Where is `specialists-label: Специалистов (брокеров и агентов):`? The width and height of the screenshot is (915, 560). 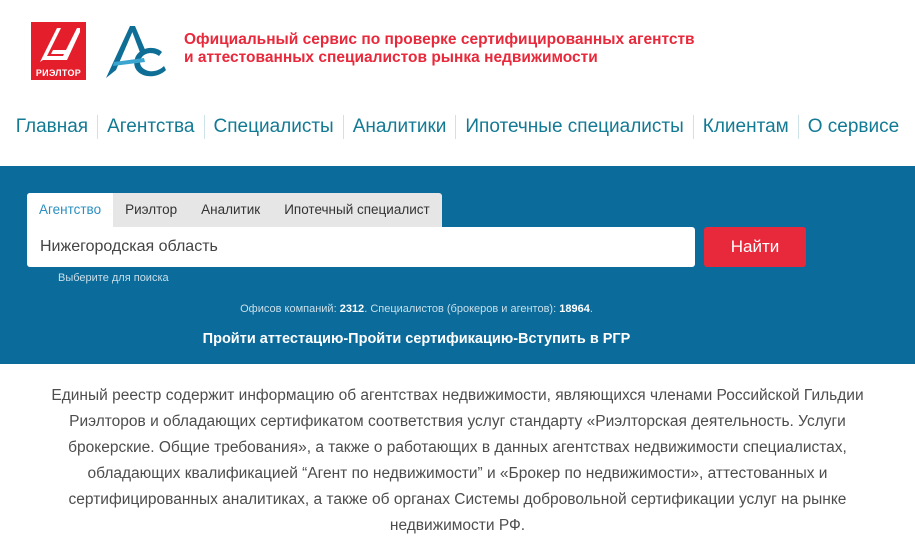 specialists-label: Специалистов (брокеров и агентов): is located at coordinates (463, 309).